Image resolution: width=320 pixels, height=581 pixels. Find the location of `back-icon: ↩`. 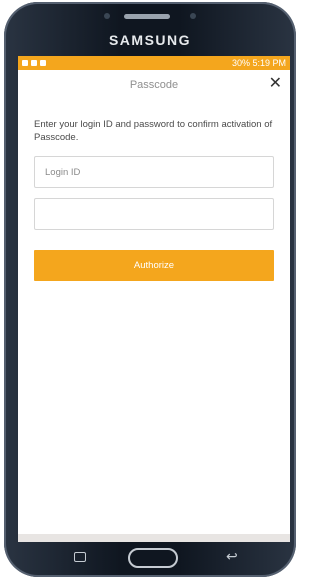

back-icon: ↩ is located at coordinates (232, 556).